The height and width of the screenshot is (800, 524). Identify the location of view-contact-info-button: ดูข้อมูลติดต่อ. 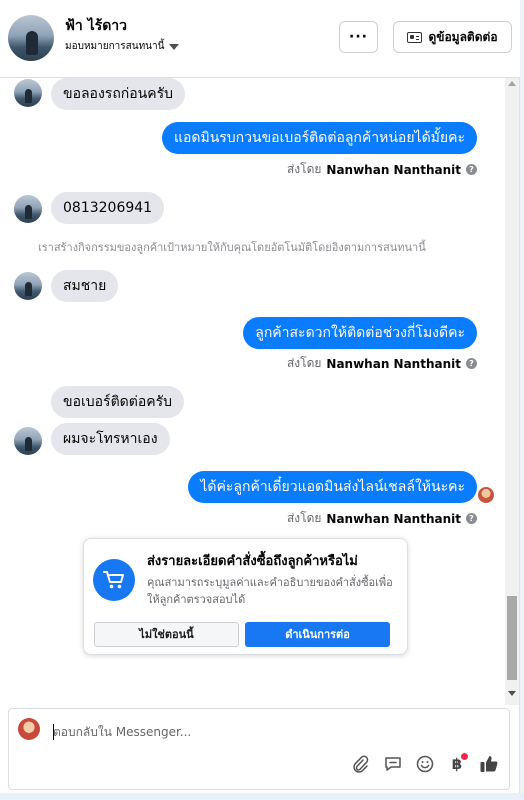
(452, 37).